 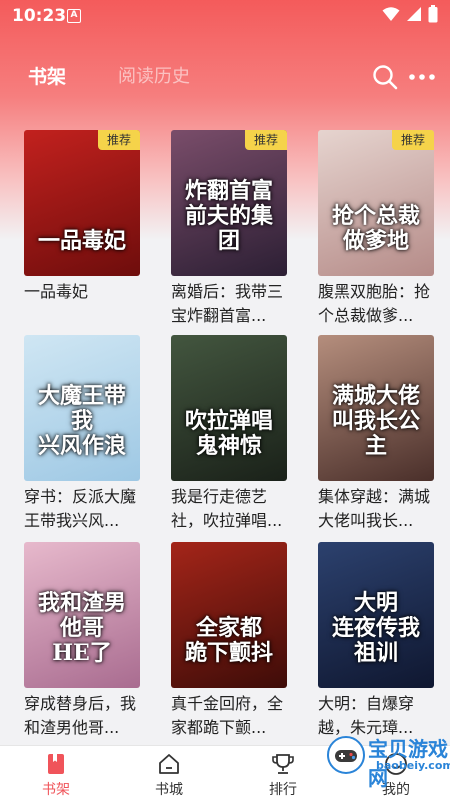 What do you see at coordinates (39, 16) in the screenshot?
I see `status-time: 10:23` at bounding box center [39, 16].